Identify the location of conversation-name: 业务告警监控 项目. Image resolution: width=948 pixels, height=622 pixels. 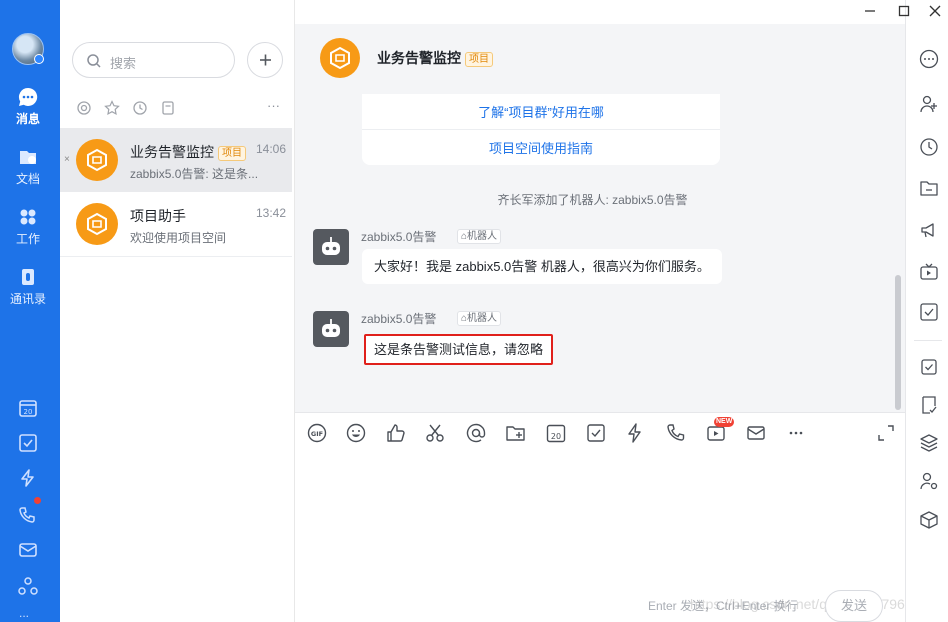
(188, 152).